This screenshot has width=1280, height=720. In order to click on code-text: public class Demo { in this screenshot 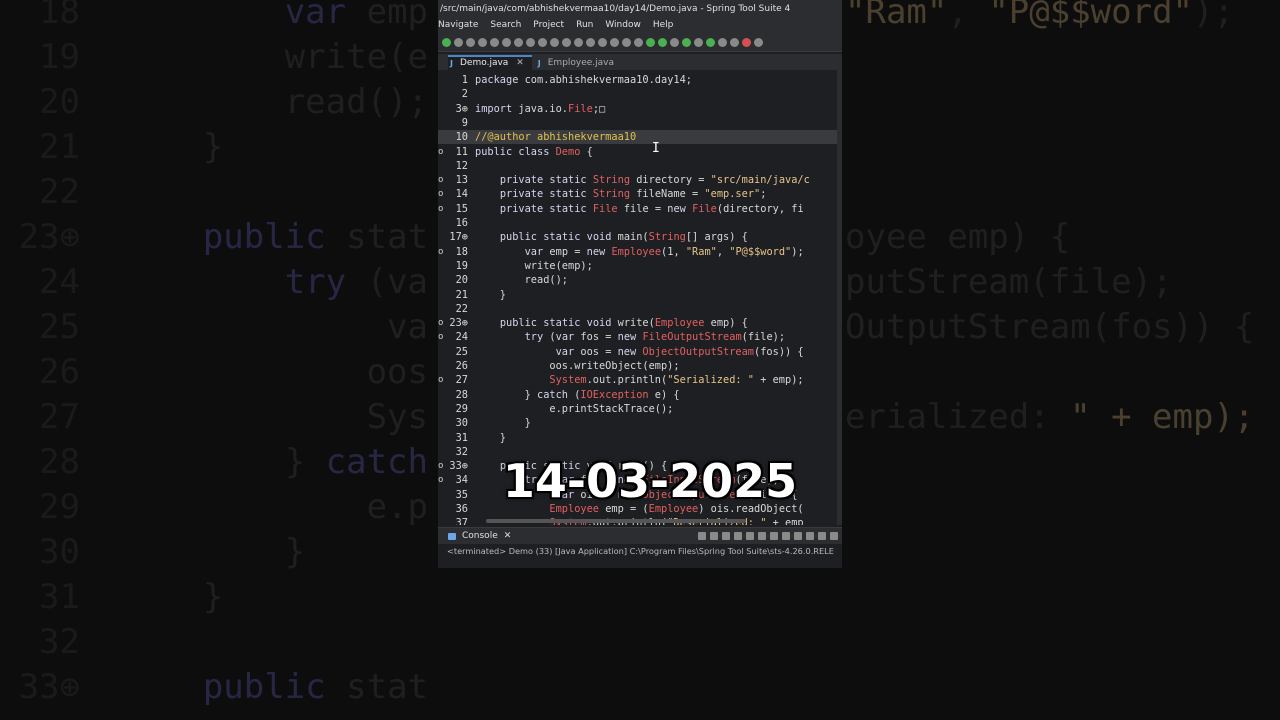, I will do `click(534, 151)`.